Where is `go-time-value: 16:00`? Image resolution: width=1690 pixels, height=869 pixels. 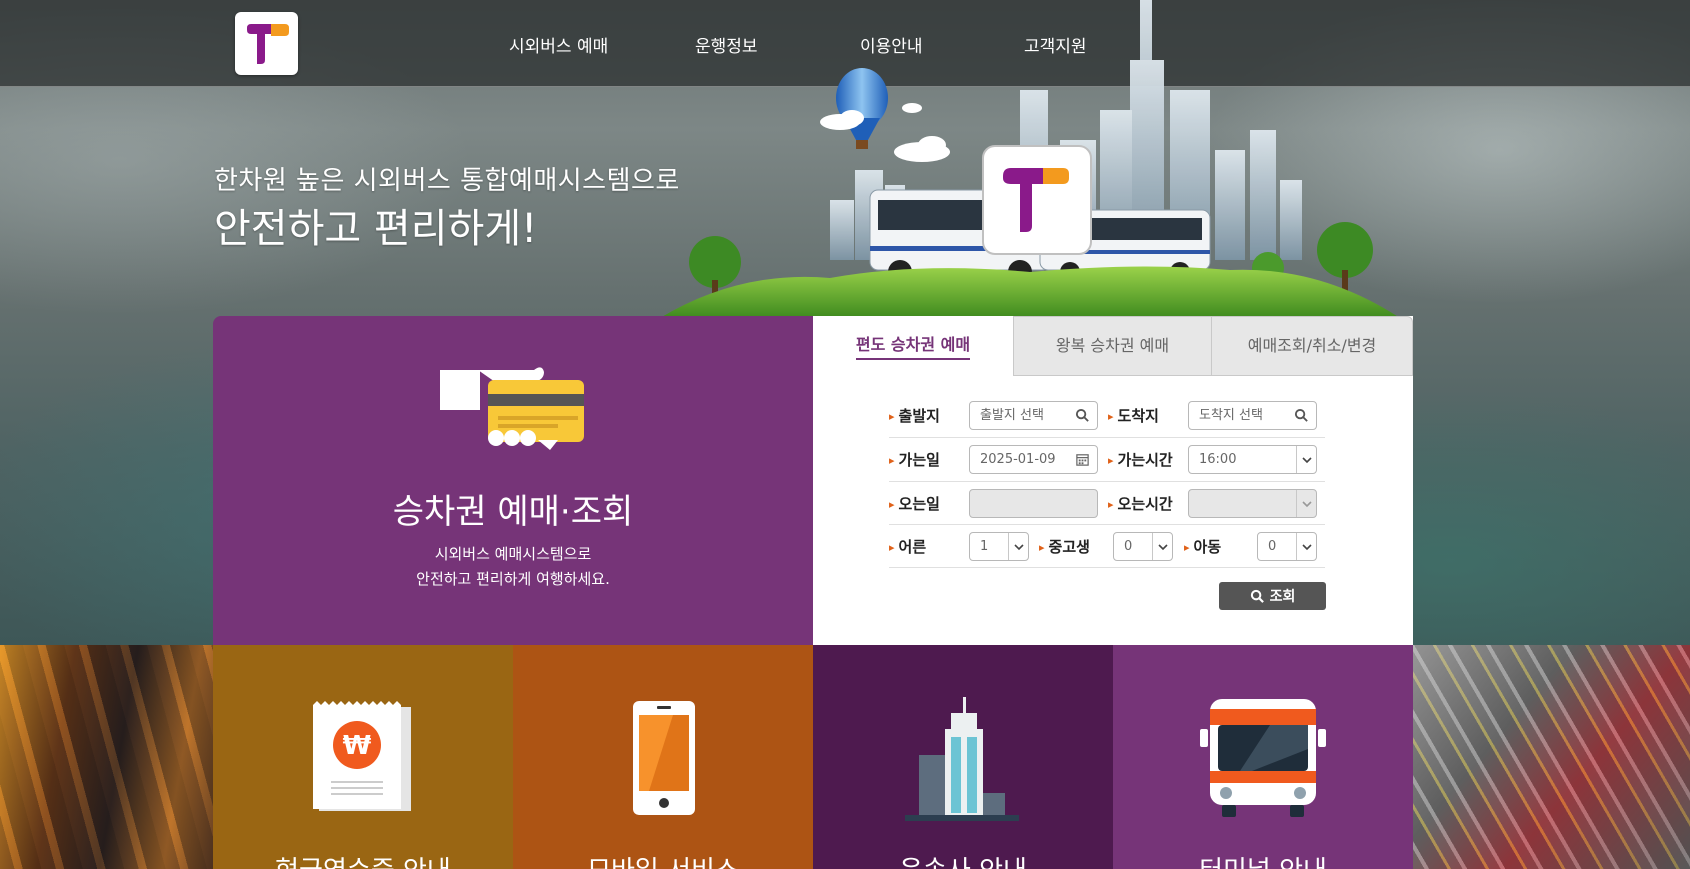
go-time-value: 16:00 is located at coordinates (1218, 459).